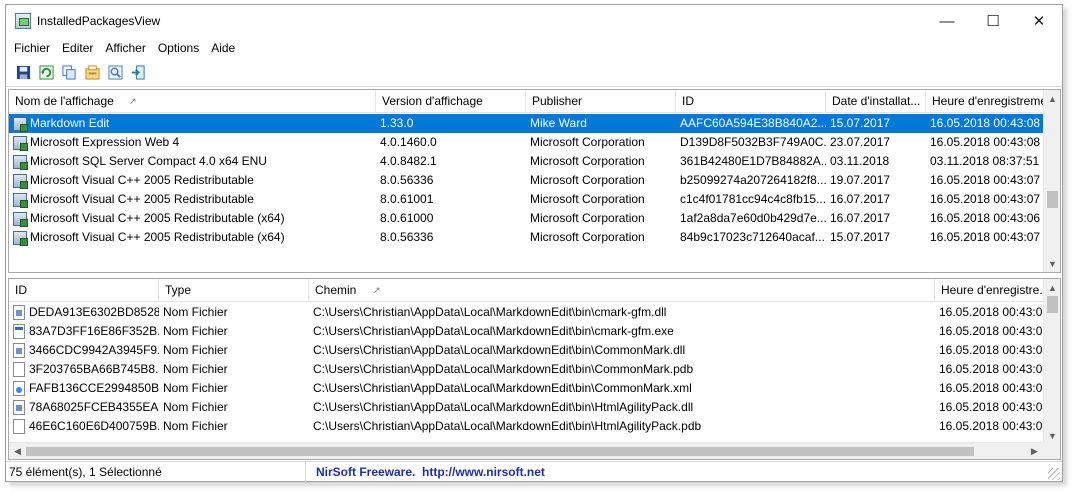  I want to click on menu-bar: Fichier Editer Afficher Options Aide, so click(534, 47).